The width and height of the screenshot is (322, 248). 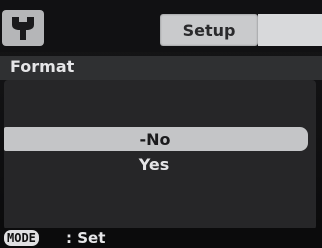 I want to click on footer-bar, so click(x=161, y=238).